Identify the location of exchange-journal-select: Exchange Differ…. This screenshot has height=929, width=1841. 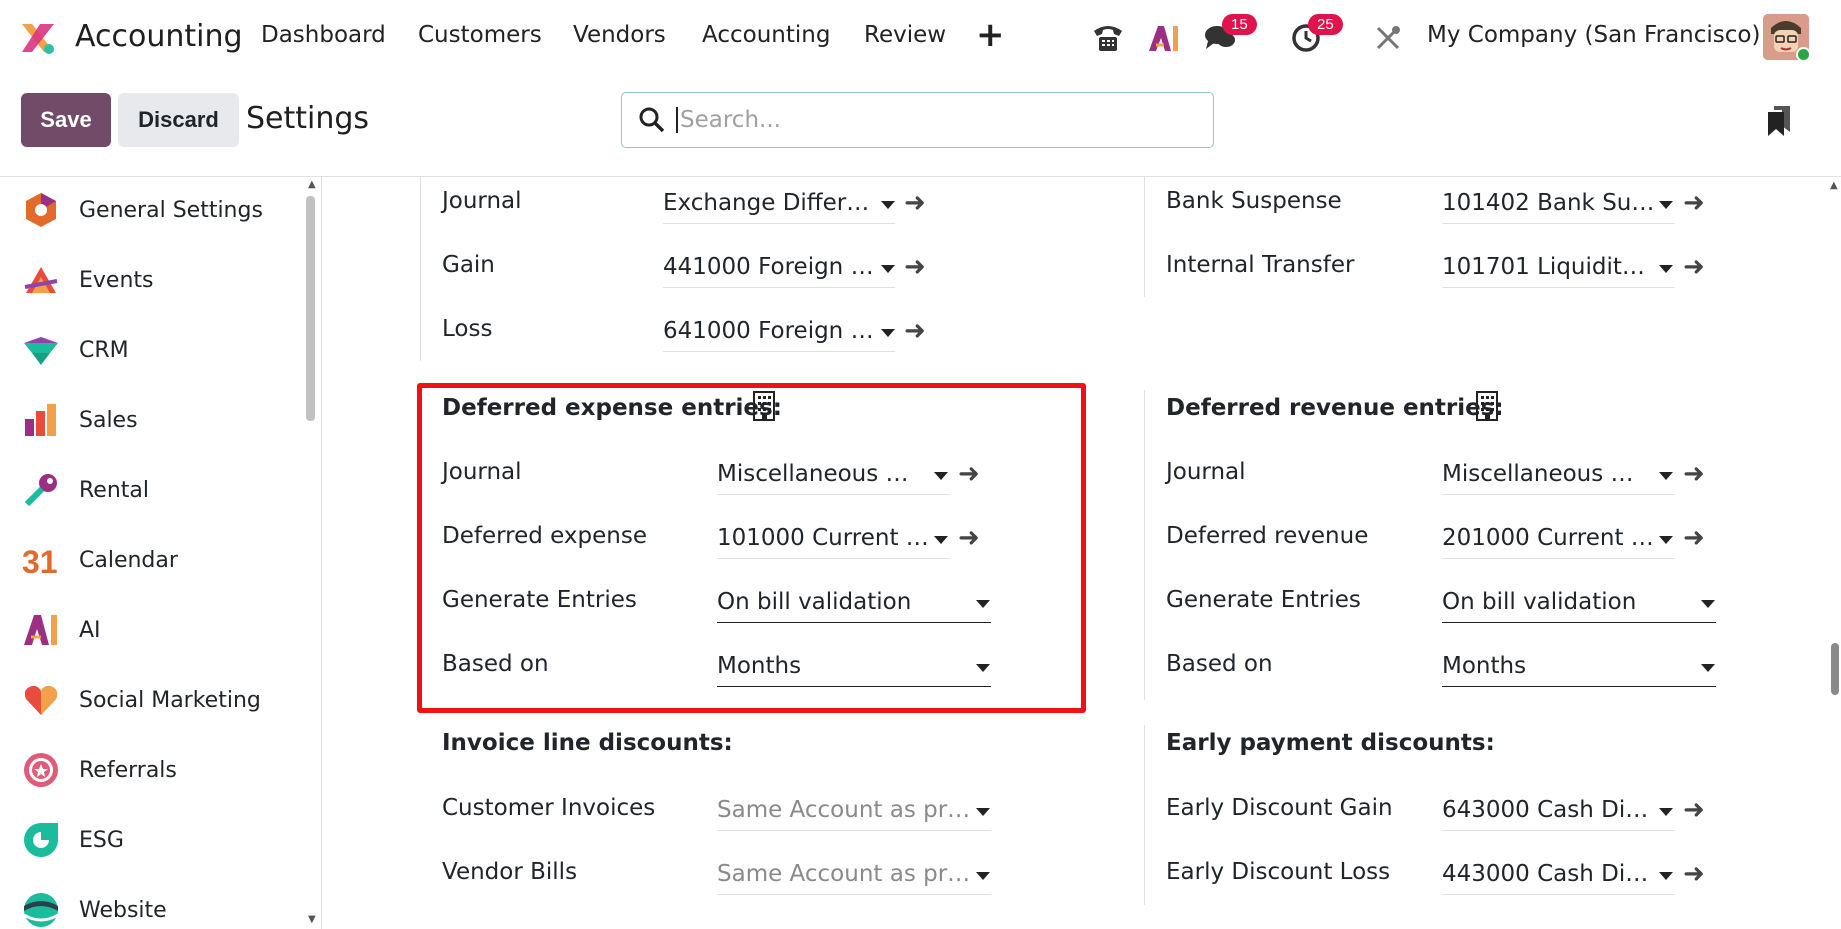
(779, 204).